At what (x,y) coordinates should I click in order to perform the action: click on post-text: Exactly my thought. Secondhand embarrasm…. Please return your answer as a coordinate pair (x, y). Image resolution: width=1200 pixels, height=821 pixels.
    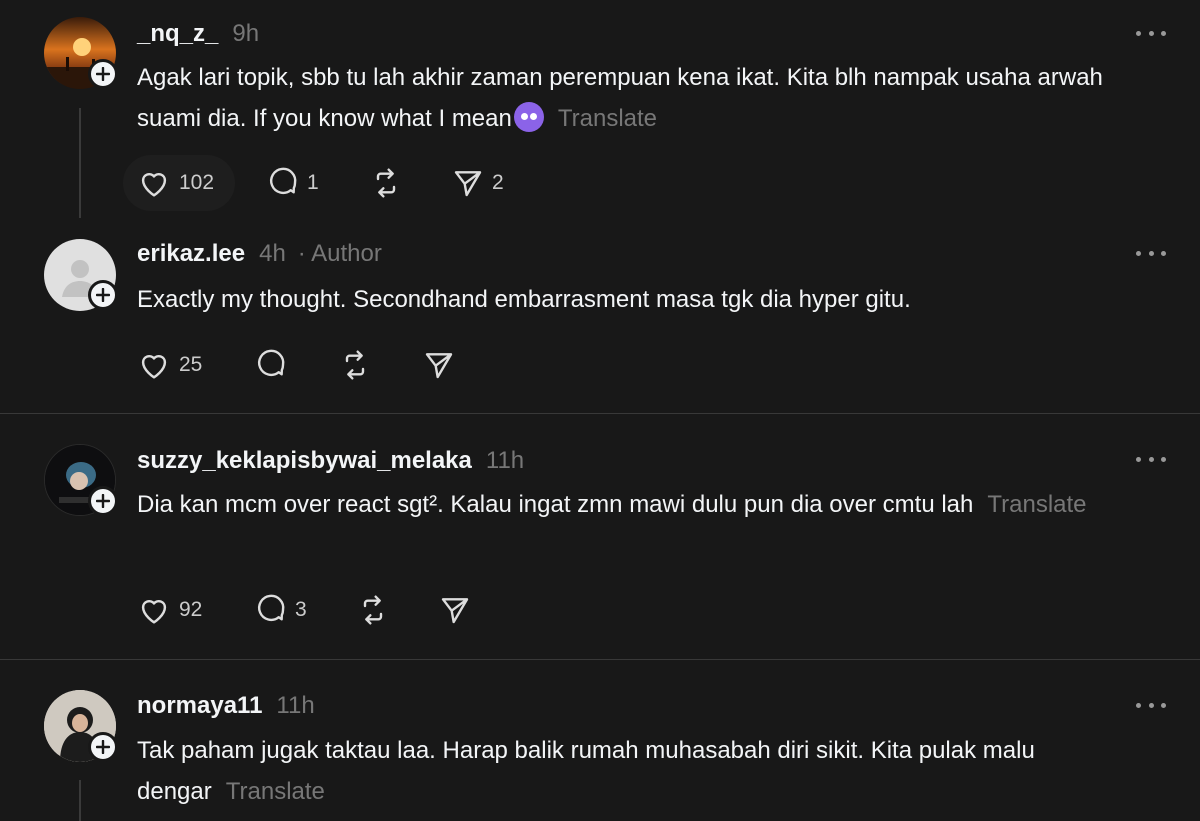
    Looking at the image, I should click on (637, 299).